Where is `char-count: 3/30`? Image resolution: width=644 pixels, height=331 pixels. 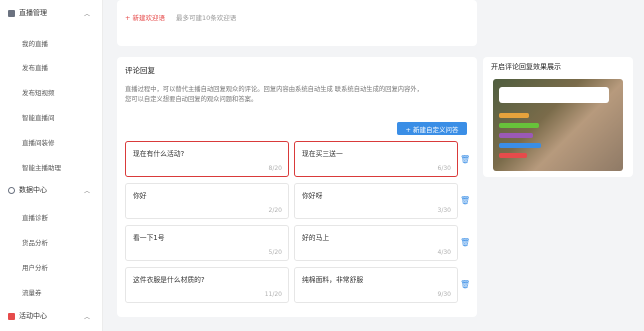 char-count: 3/30 is located at coordinates (444, 210).